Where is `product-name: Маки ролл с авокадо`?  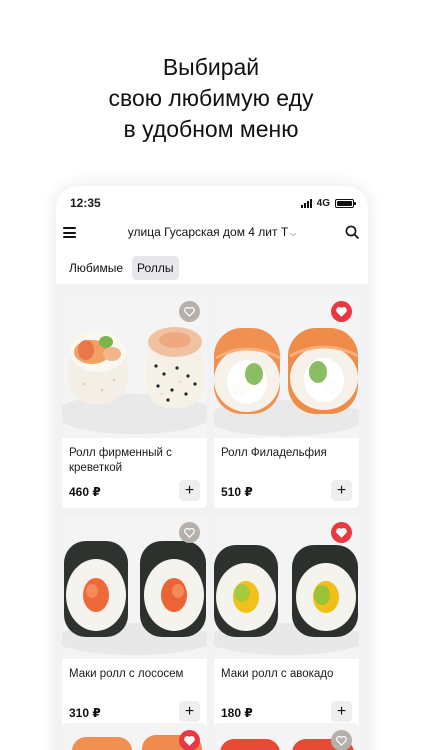 product-name: Маки ролл с авокадо is located at coordinates (277, 674).